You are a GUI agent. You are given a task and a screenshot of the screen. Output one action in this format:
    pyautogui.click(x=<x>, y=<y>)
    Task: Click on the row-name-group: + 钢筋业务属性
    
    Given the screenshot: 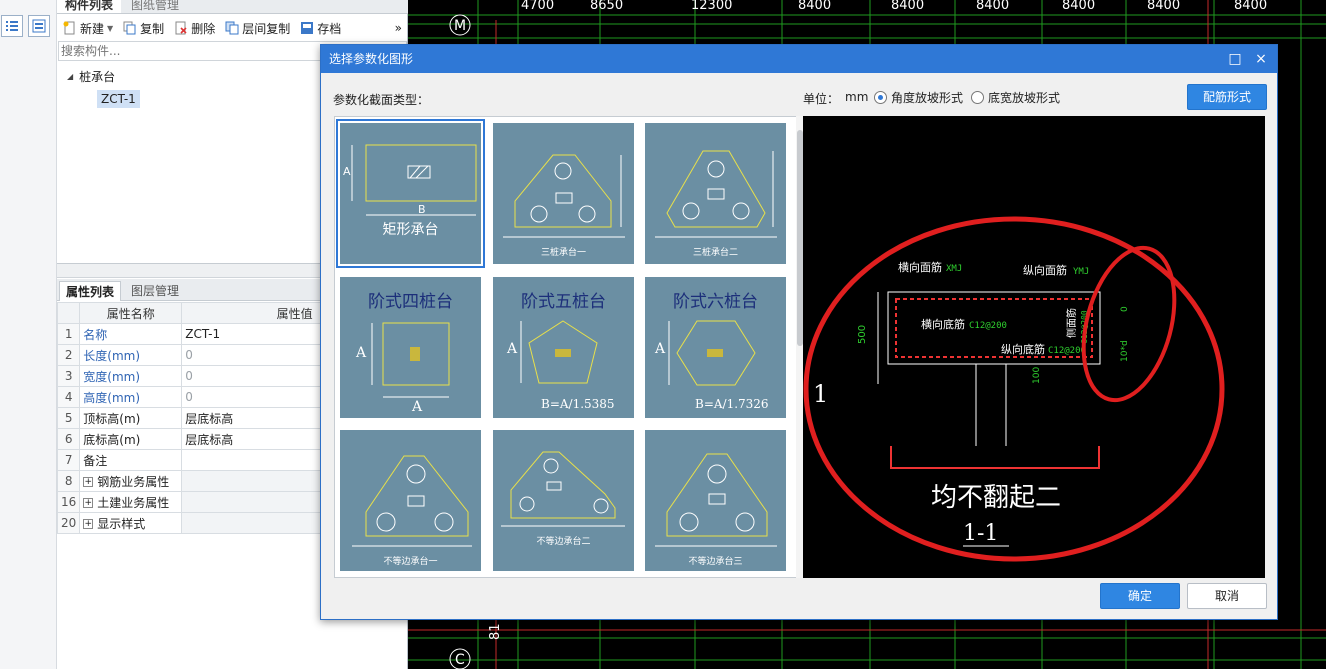 What is the action you would take?
    pyautogui.click(x=131, y=481)
    